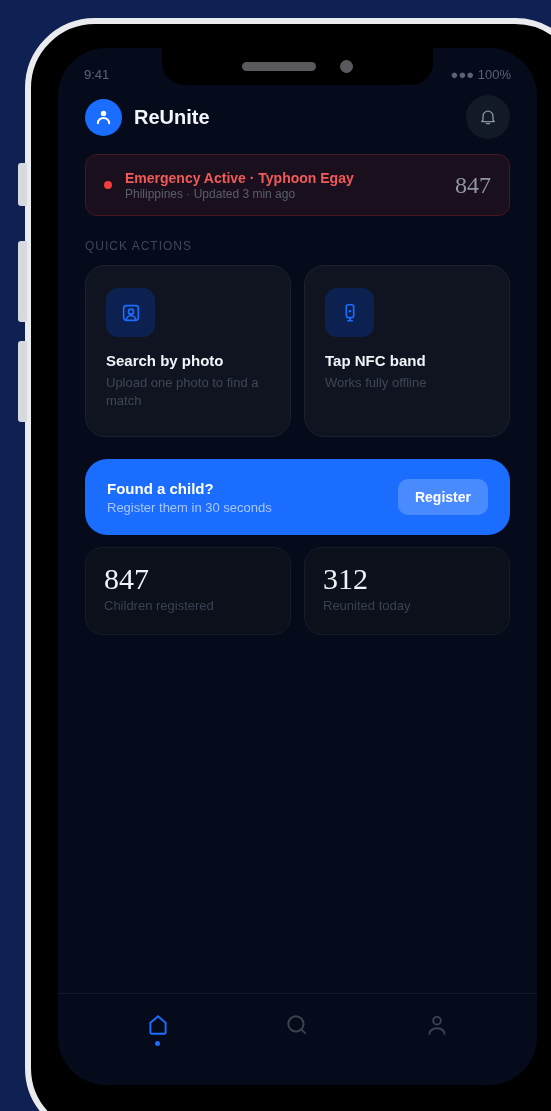  Describe the element at coordinates (103, 117) in the screenshot. I see `person-logo-icon` at that location.